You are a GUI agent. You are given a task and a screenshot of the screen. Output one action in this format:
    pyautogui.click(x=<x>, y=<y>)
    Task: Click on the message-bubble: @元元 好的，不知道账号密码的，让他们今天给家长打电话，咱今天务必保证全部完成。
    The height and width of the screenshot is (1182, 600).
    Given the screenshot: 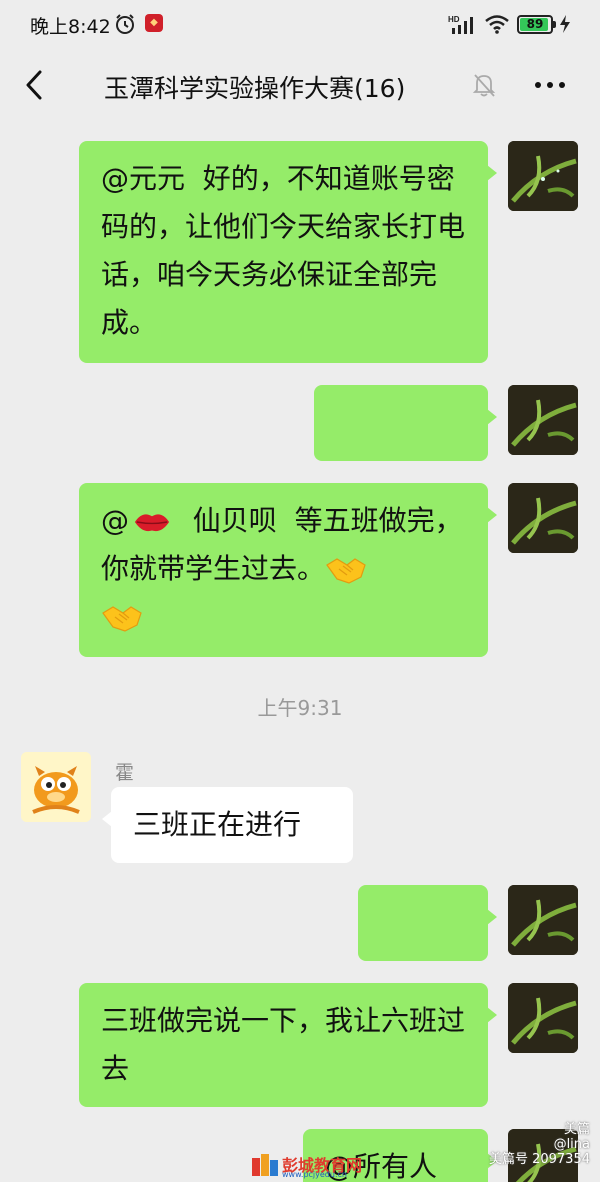 What is the action you would take?
    pyautogui.click(x=288, y=252)
    